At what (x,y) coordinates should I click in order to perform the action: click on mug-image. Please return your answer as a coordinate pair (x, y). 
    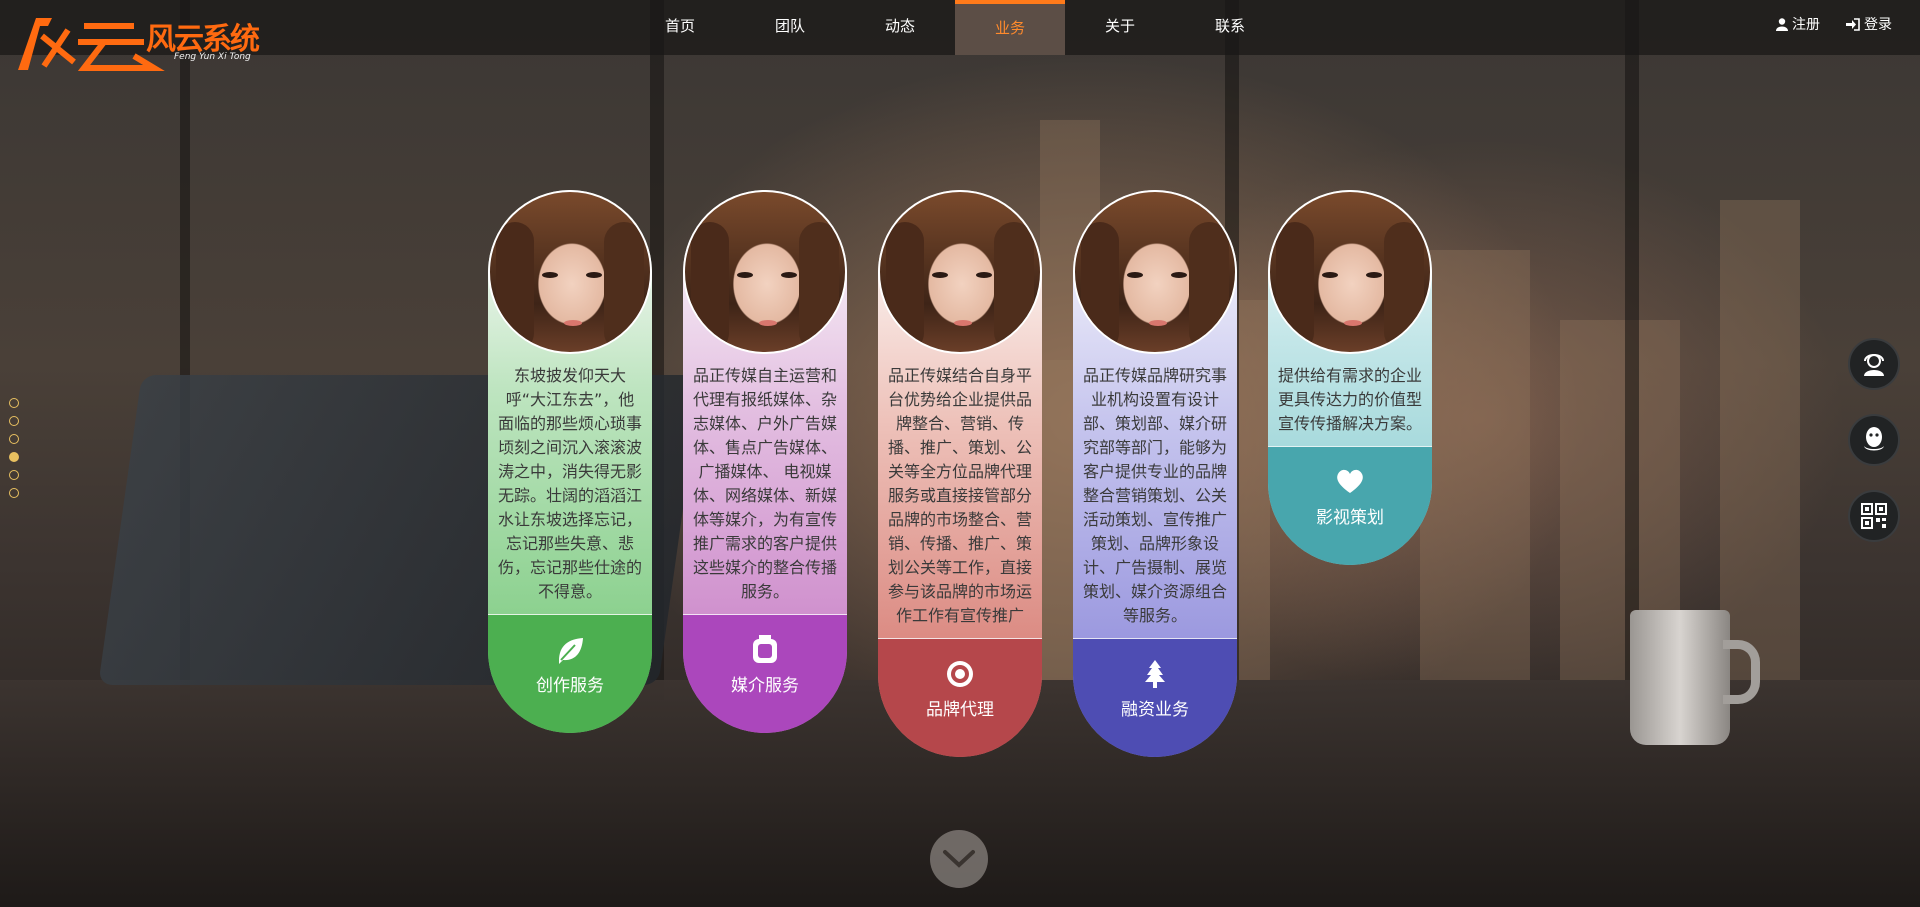
    Looking at the image, I should click on (1695, 677).